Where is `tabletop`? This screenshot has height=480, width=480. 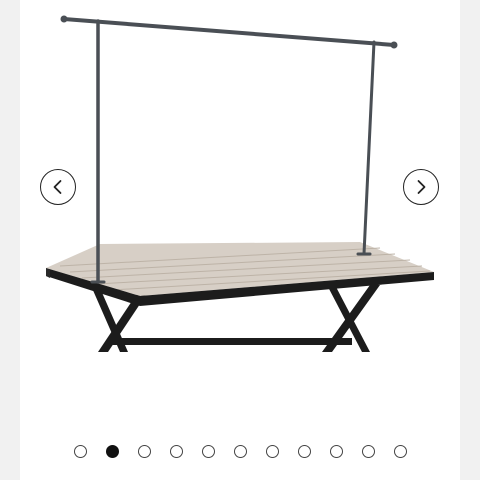
tabletop is located at coordinates (240, 274).